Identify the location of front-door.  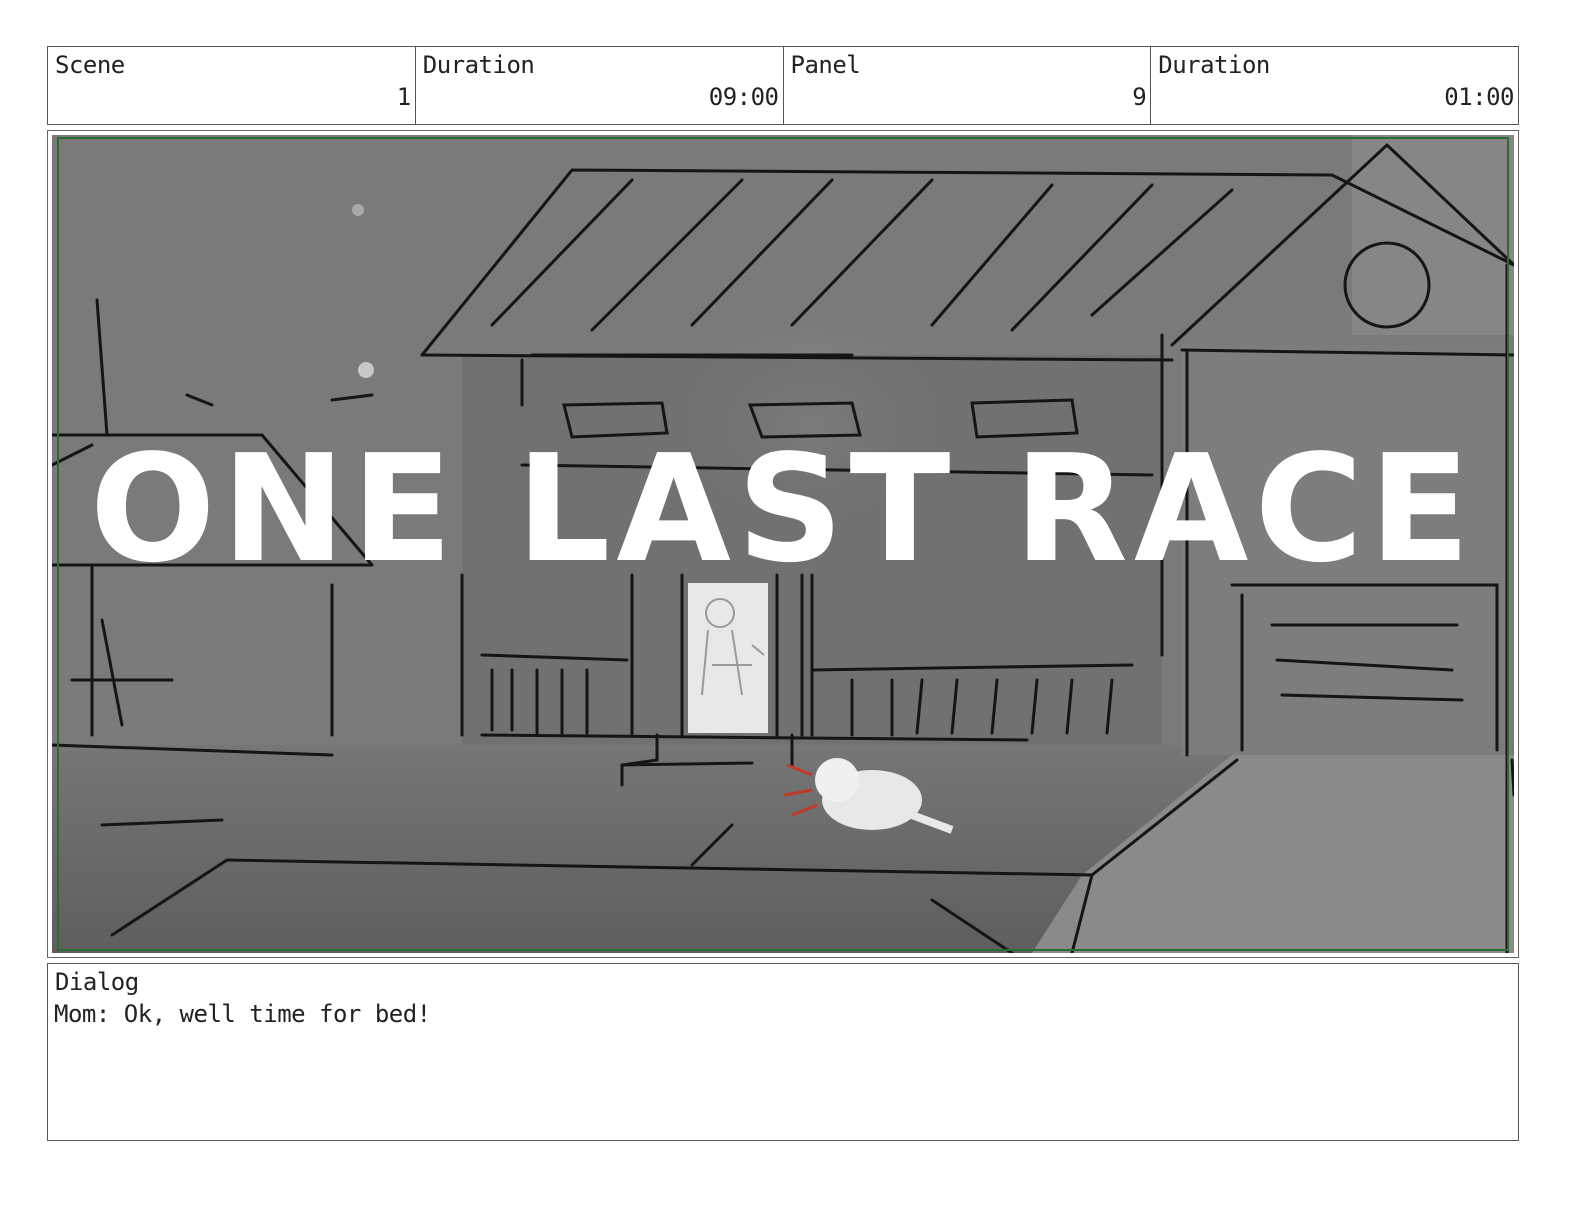
(728, 658).